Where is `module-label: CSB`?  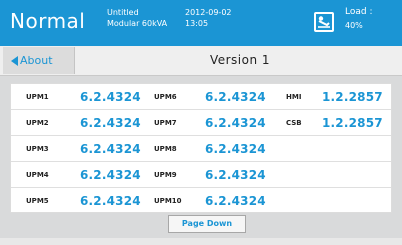 module-label: CSB is located at coordinates (294, 123).